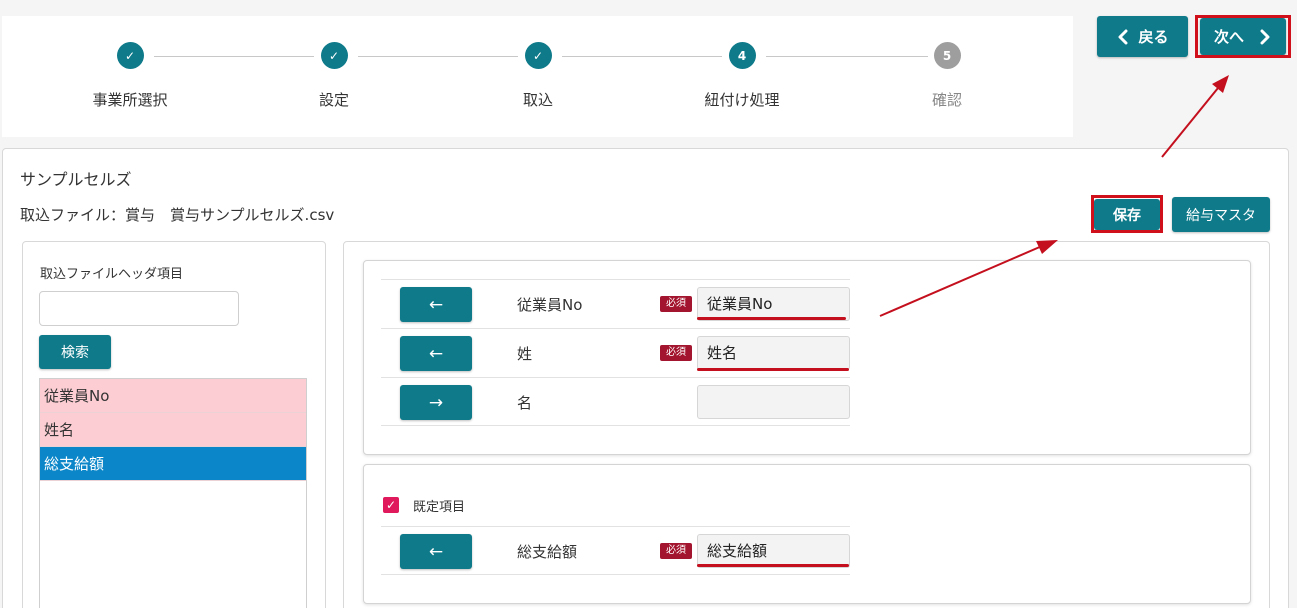  What do you see at coordinates (130, 76) in the screenshot?
I see `step-office-select: ✓ 事業所選択` at bounding box center [130, 76].